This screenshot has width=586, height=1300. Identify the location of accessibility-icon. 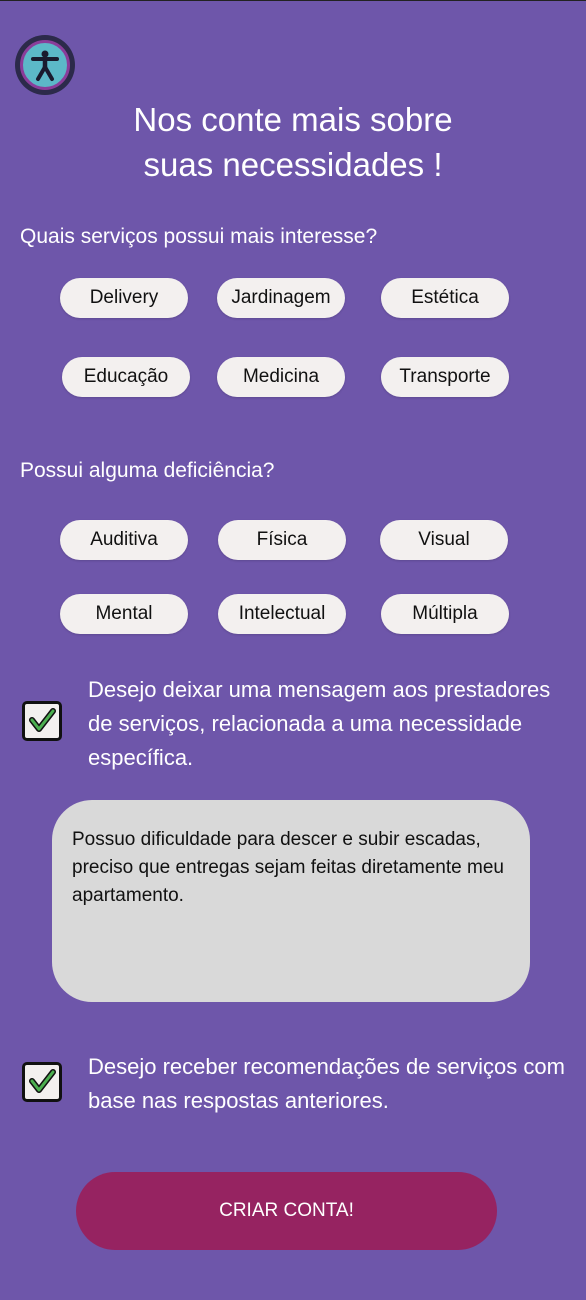
(45, 65).